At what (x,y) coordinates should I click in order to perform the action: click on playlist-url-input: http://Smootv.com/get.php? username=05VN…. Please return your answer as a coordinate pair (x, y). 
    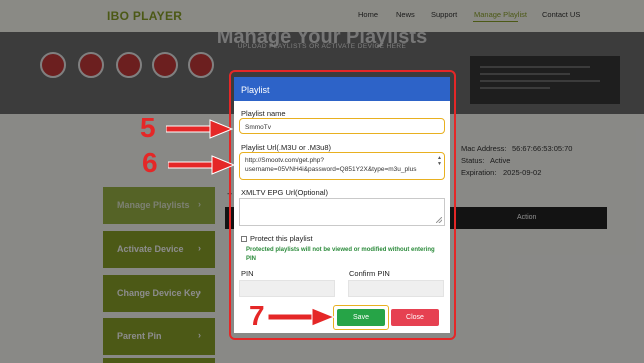
    Looking at the image, I should click on (342, 166).